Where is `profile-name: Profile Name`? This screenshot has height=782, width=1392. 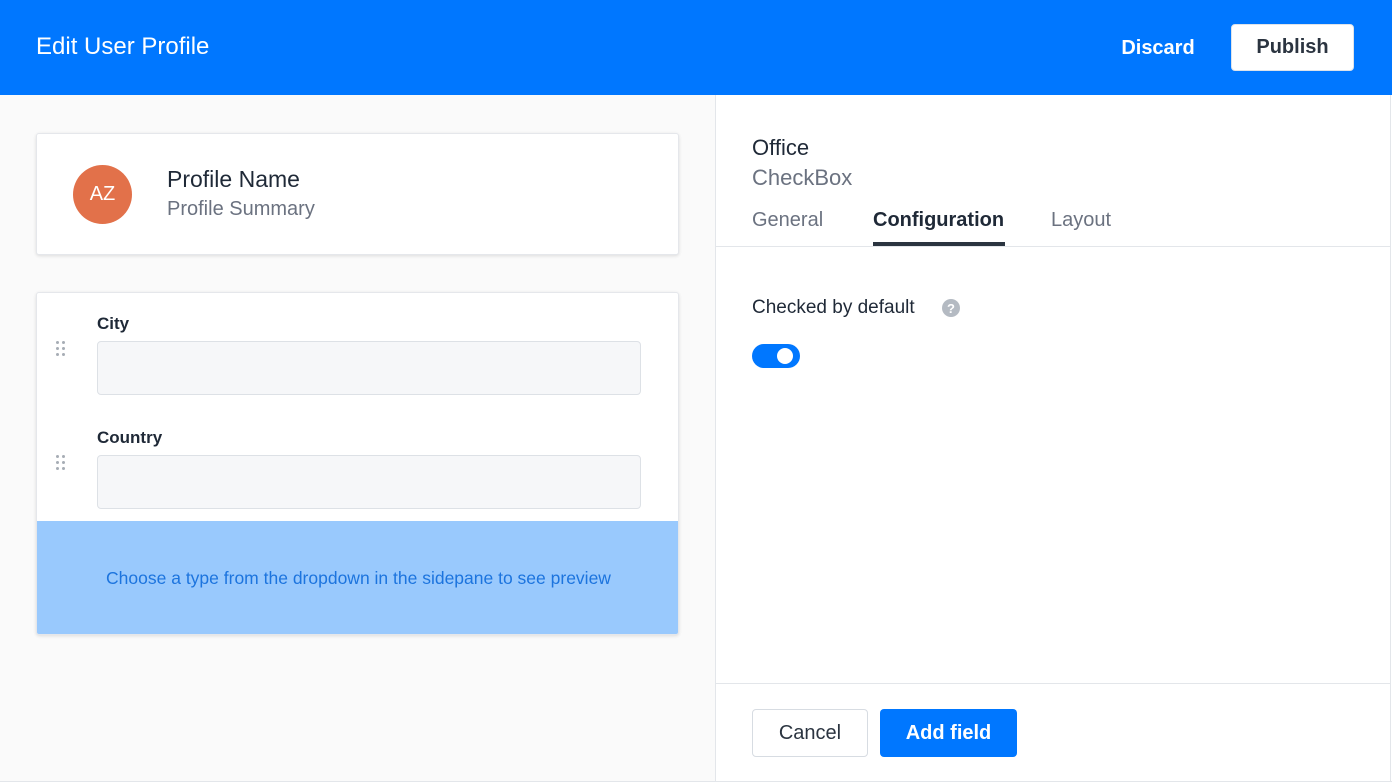
profile-name: Profile Name is located at coordinates (233, 179).